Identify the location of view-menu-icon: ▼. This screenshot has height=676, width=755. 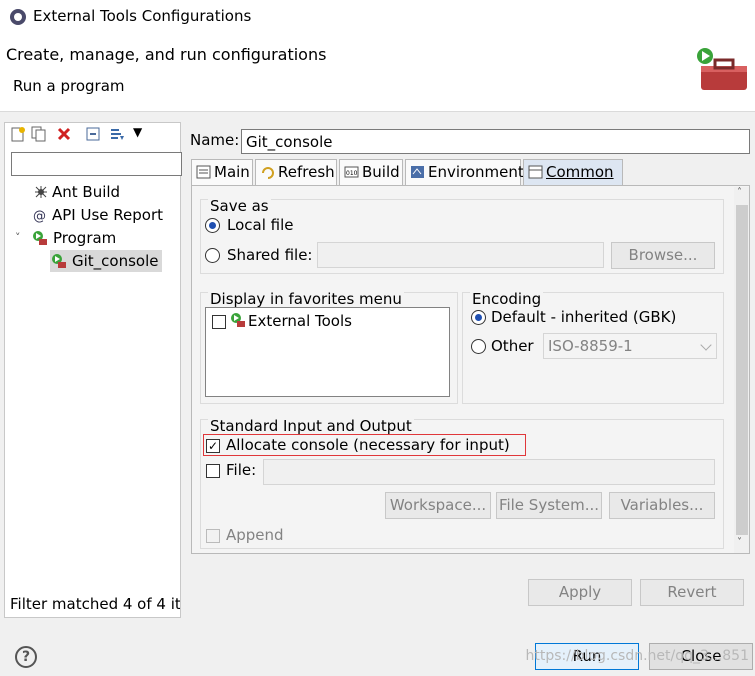
(137, 132).